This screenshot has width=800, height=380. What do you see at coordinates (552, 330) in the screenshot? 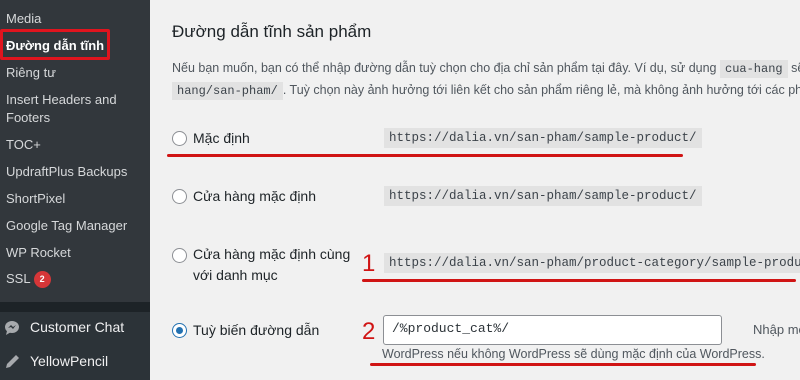
I see `custom-base-input: /%product_cat%/` at bounding box center [552, 330].